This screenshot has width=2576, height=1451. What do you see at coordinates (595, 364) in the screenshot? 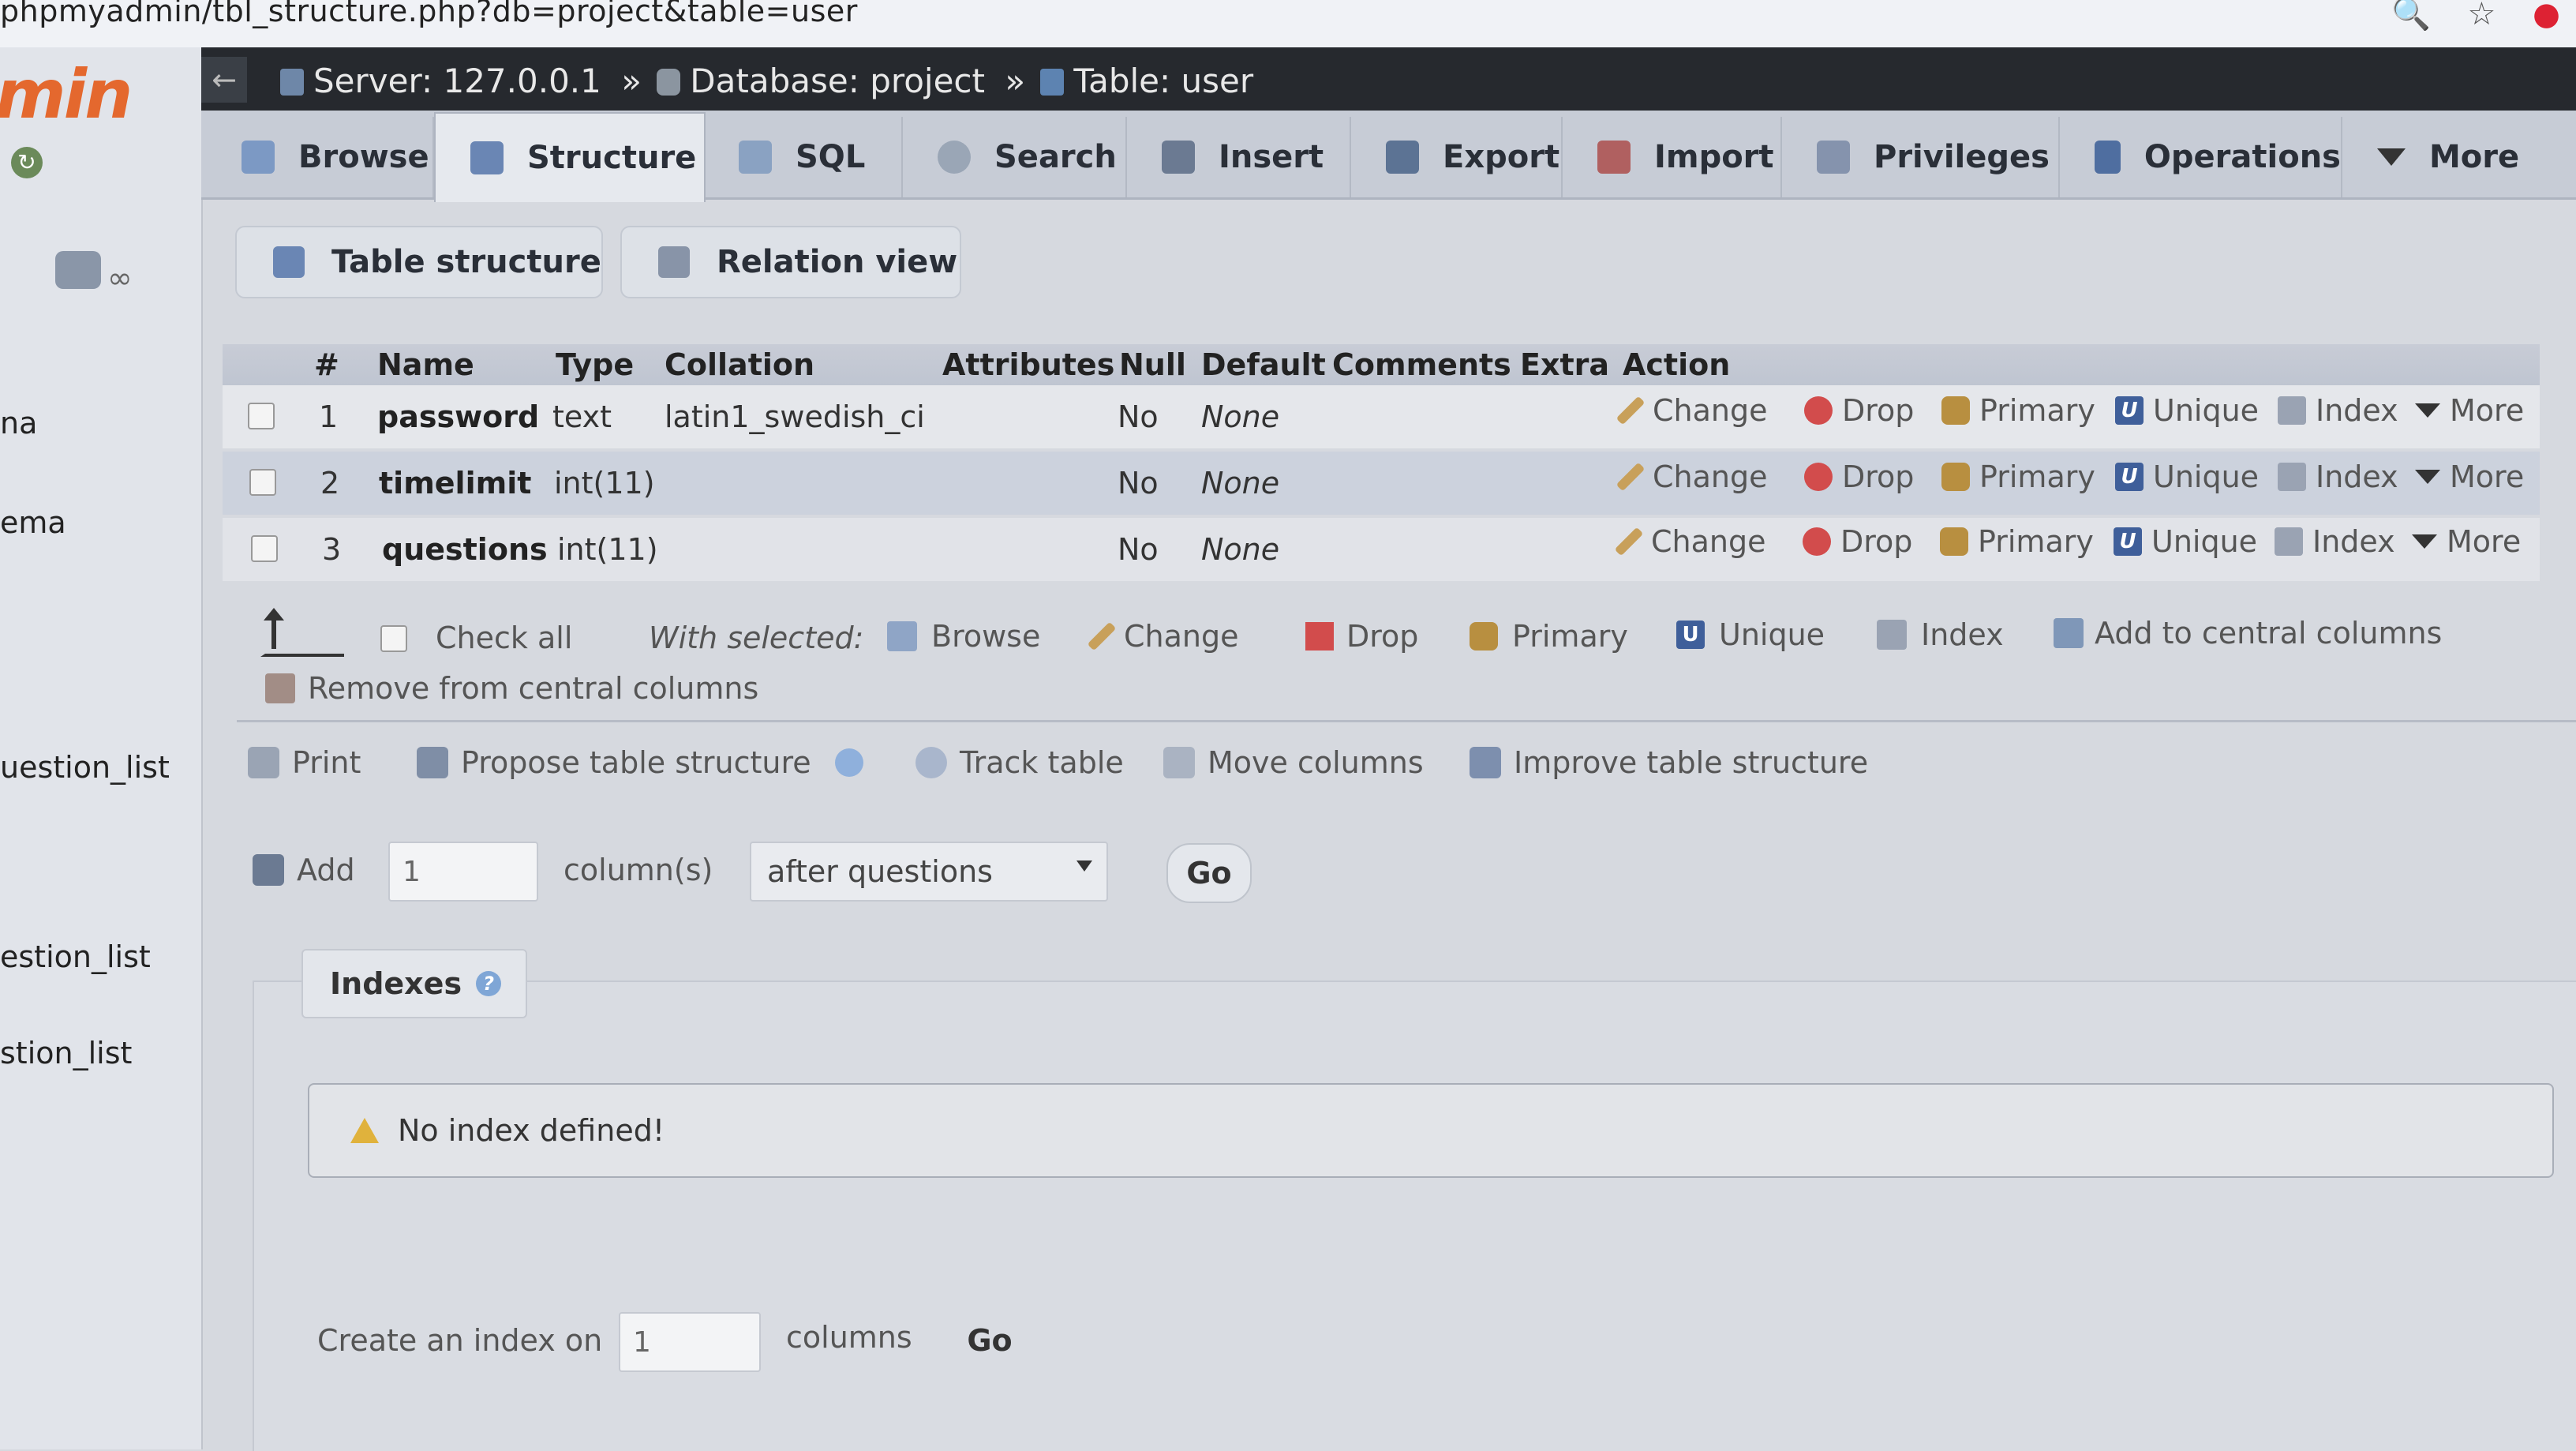
I see `col-header-type: Type` at bounding box center [595, 364].